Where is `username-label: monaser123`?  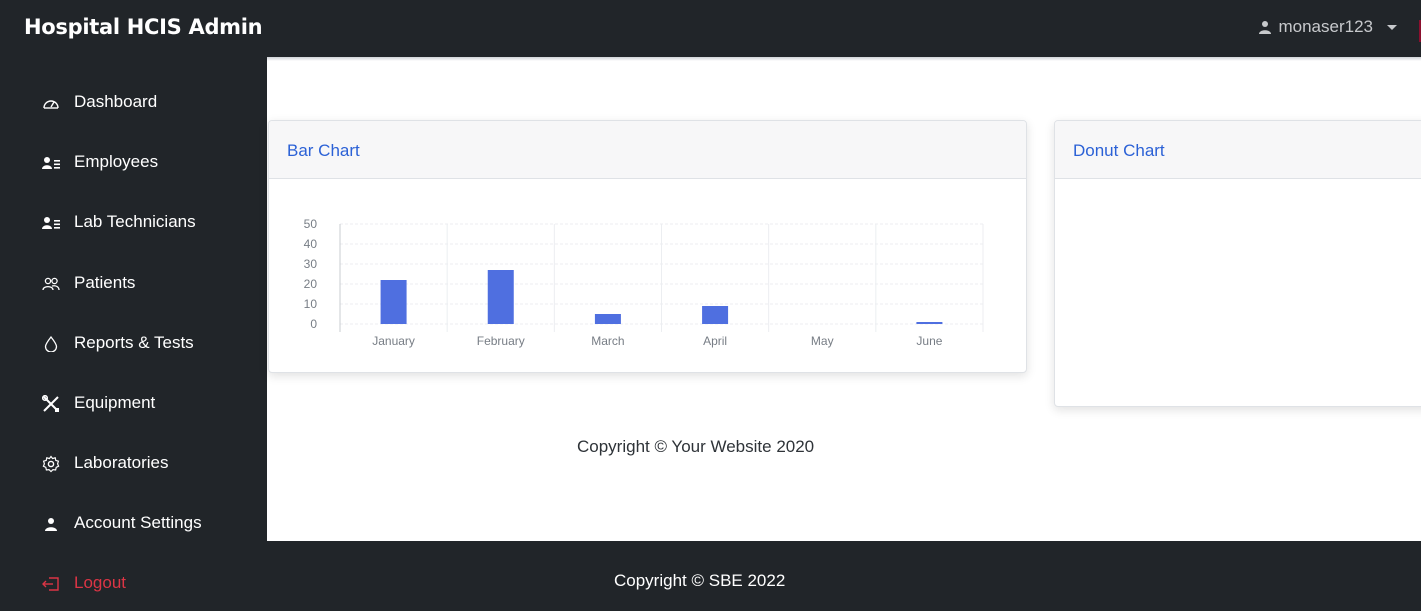 username-label: monaser123 is located at coordinates (1325, 26).